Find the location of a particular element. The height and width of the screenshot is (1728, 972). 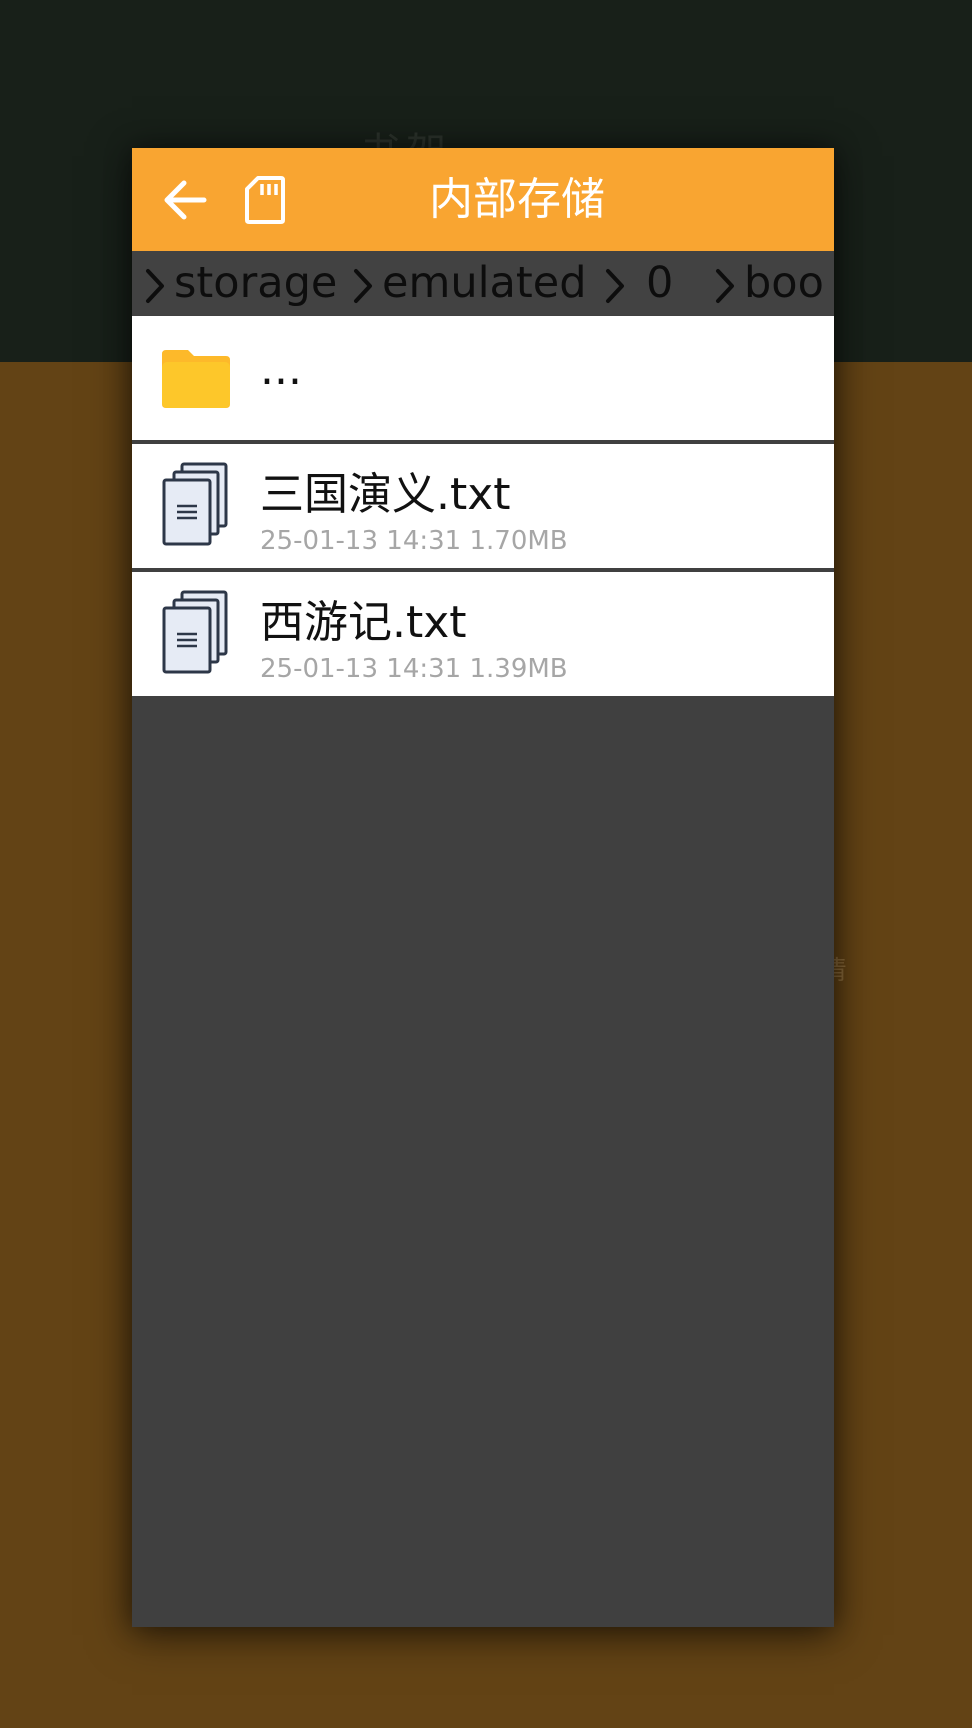

dialog-titlebar: 内部存储 is located at coordinates (483, 199).